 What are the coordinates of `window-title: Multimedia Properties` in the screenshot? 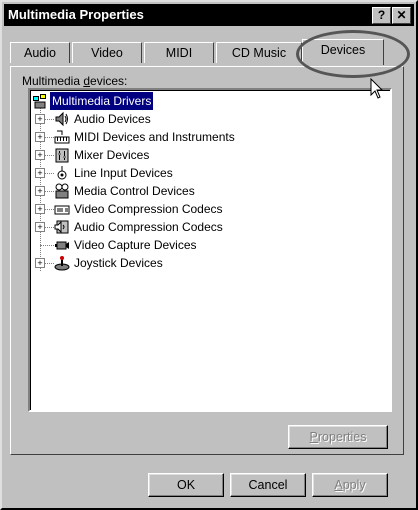 It's located at (76, 14).